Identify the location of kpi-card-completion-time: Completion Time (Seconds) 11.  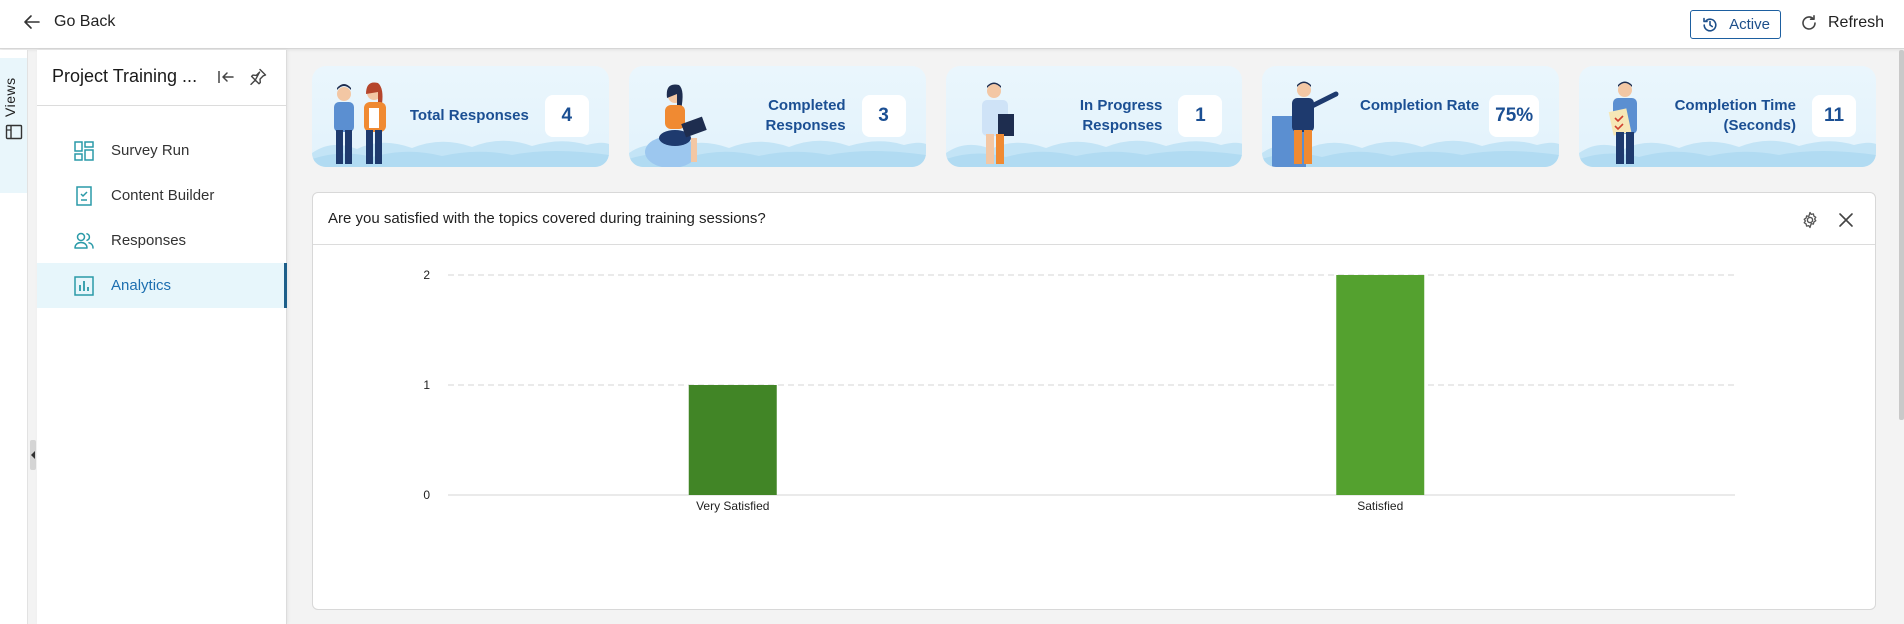
(1727, 116).